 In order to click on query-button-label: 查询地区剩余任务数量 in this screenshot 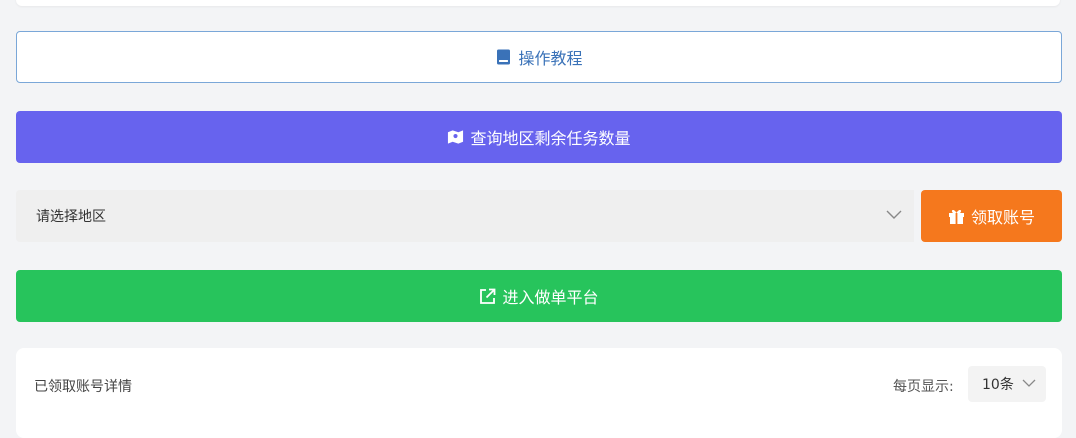, I will do `click(550, 138)`.